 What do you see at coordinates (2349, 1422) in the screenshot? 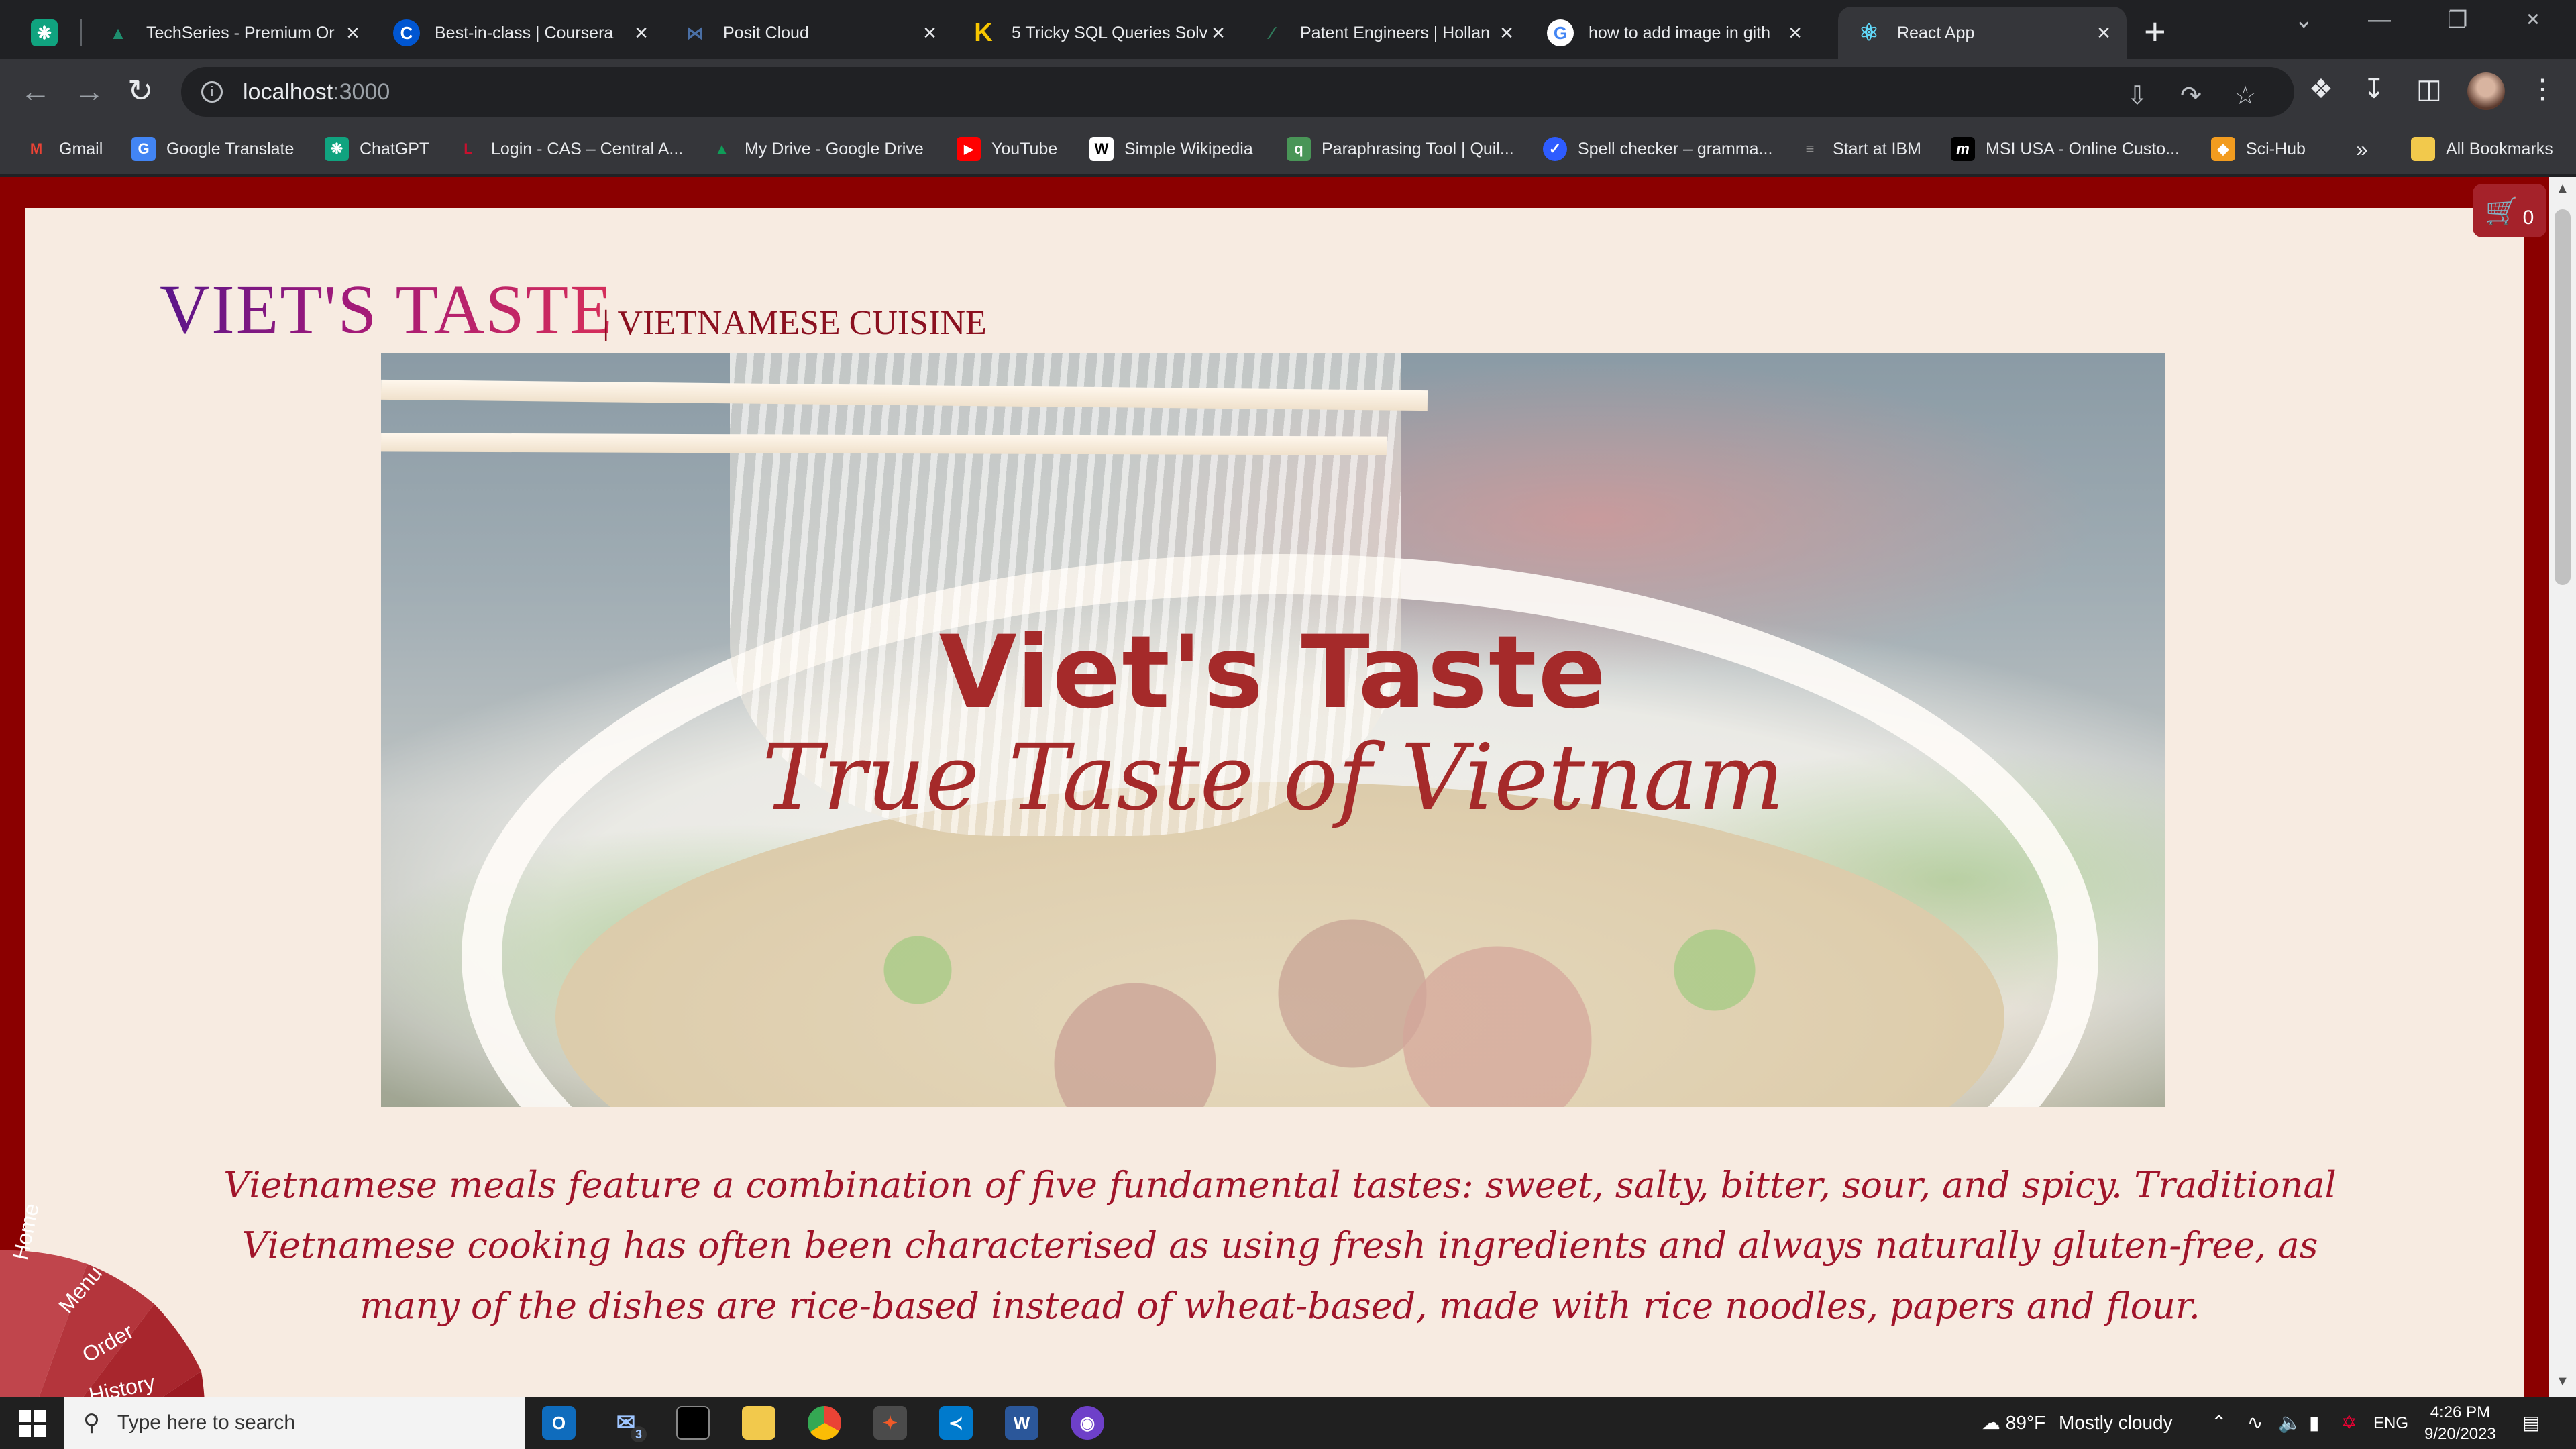
I see `security-icon: ✡` at bounding box center [2349, 1422].